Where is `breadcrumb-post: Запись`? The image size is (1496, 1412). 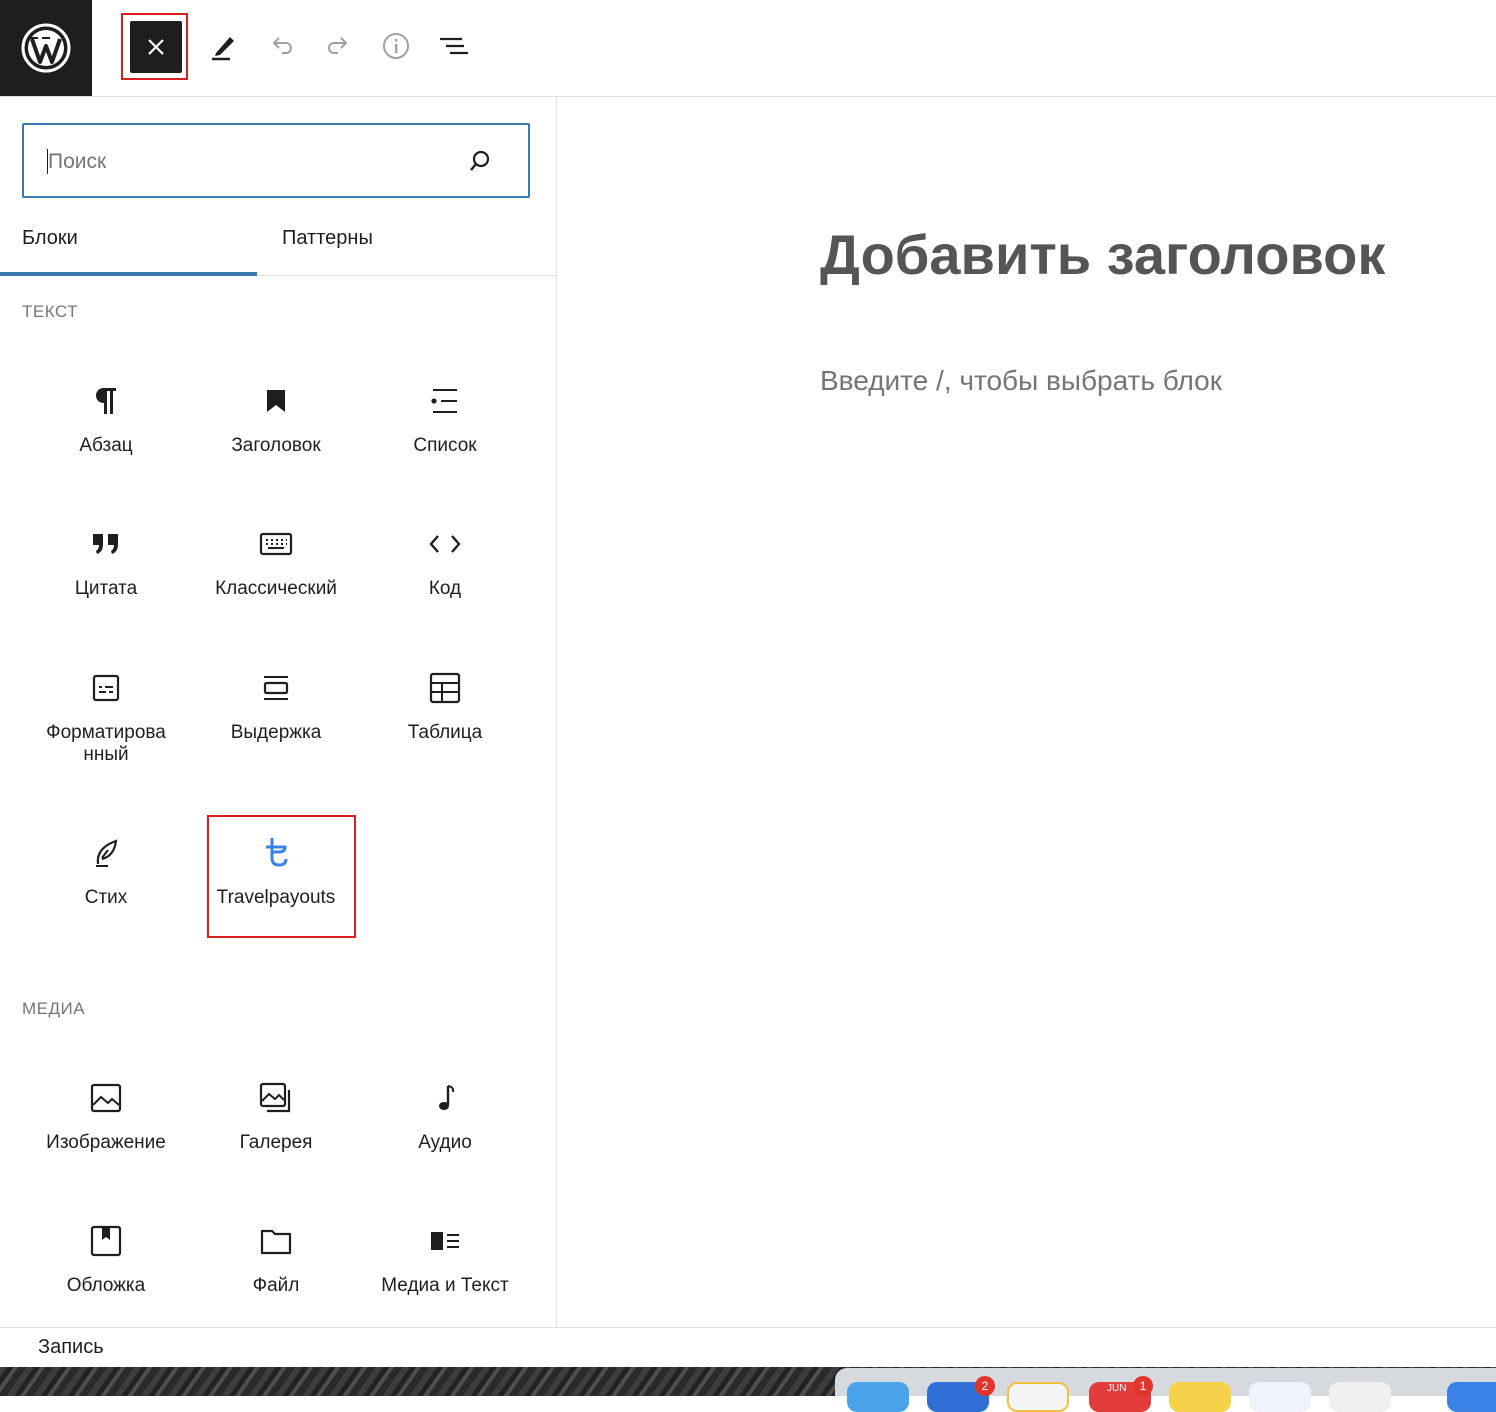
breadcrumb-post: Запись is located at coordinates (71, 1347).